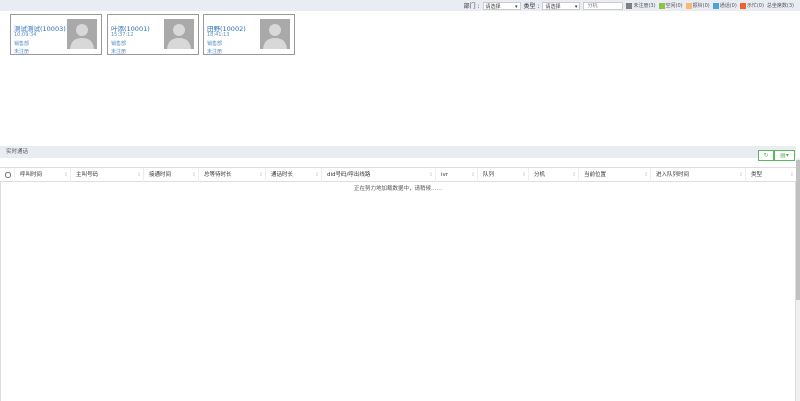  I want to click on agent-time: 18:41:13, so click(218, 35).